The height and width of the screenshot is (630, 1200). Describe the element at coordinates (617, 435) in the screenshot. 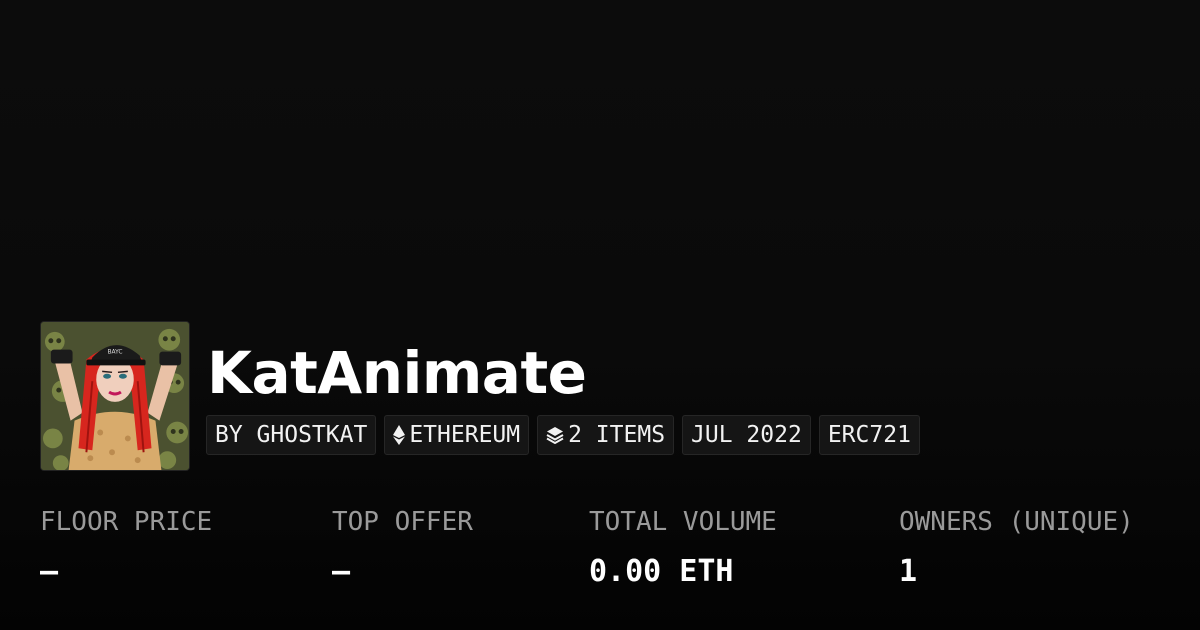

I see `items-badge-label: 2 ITEMS` at that location.